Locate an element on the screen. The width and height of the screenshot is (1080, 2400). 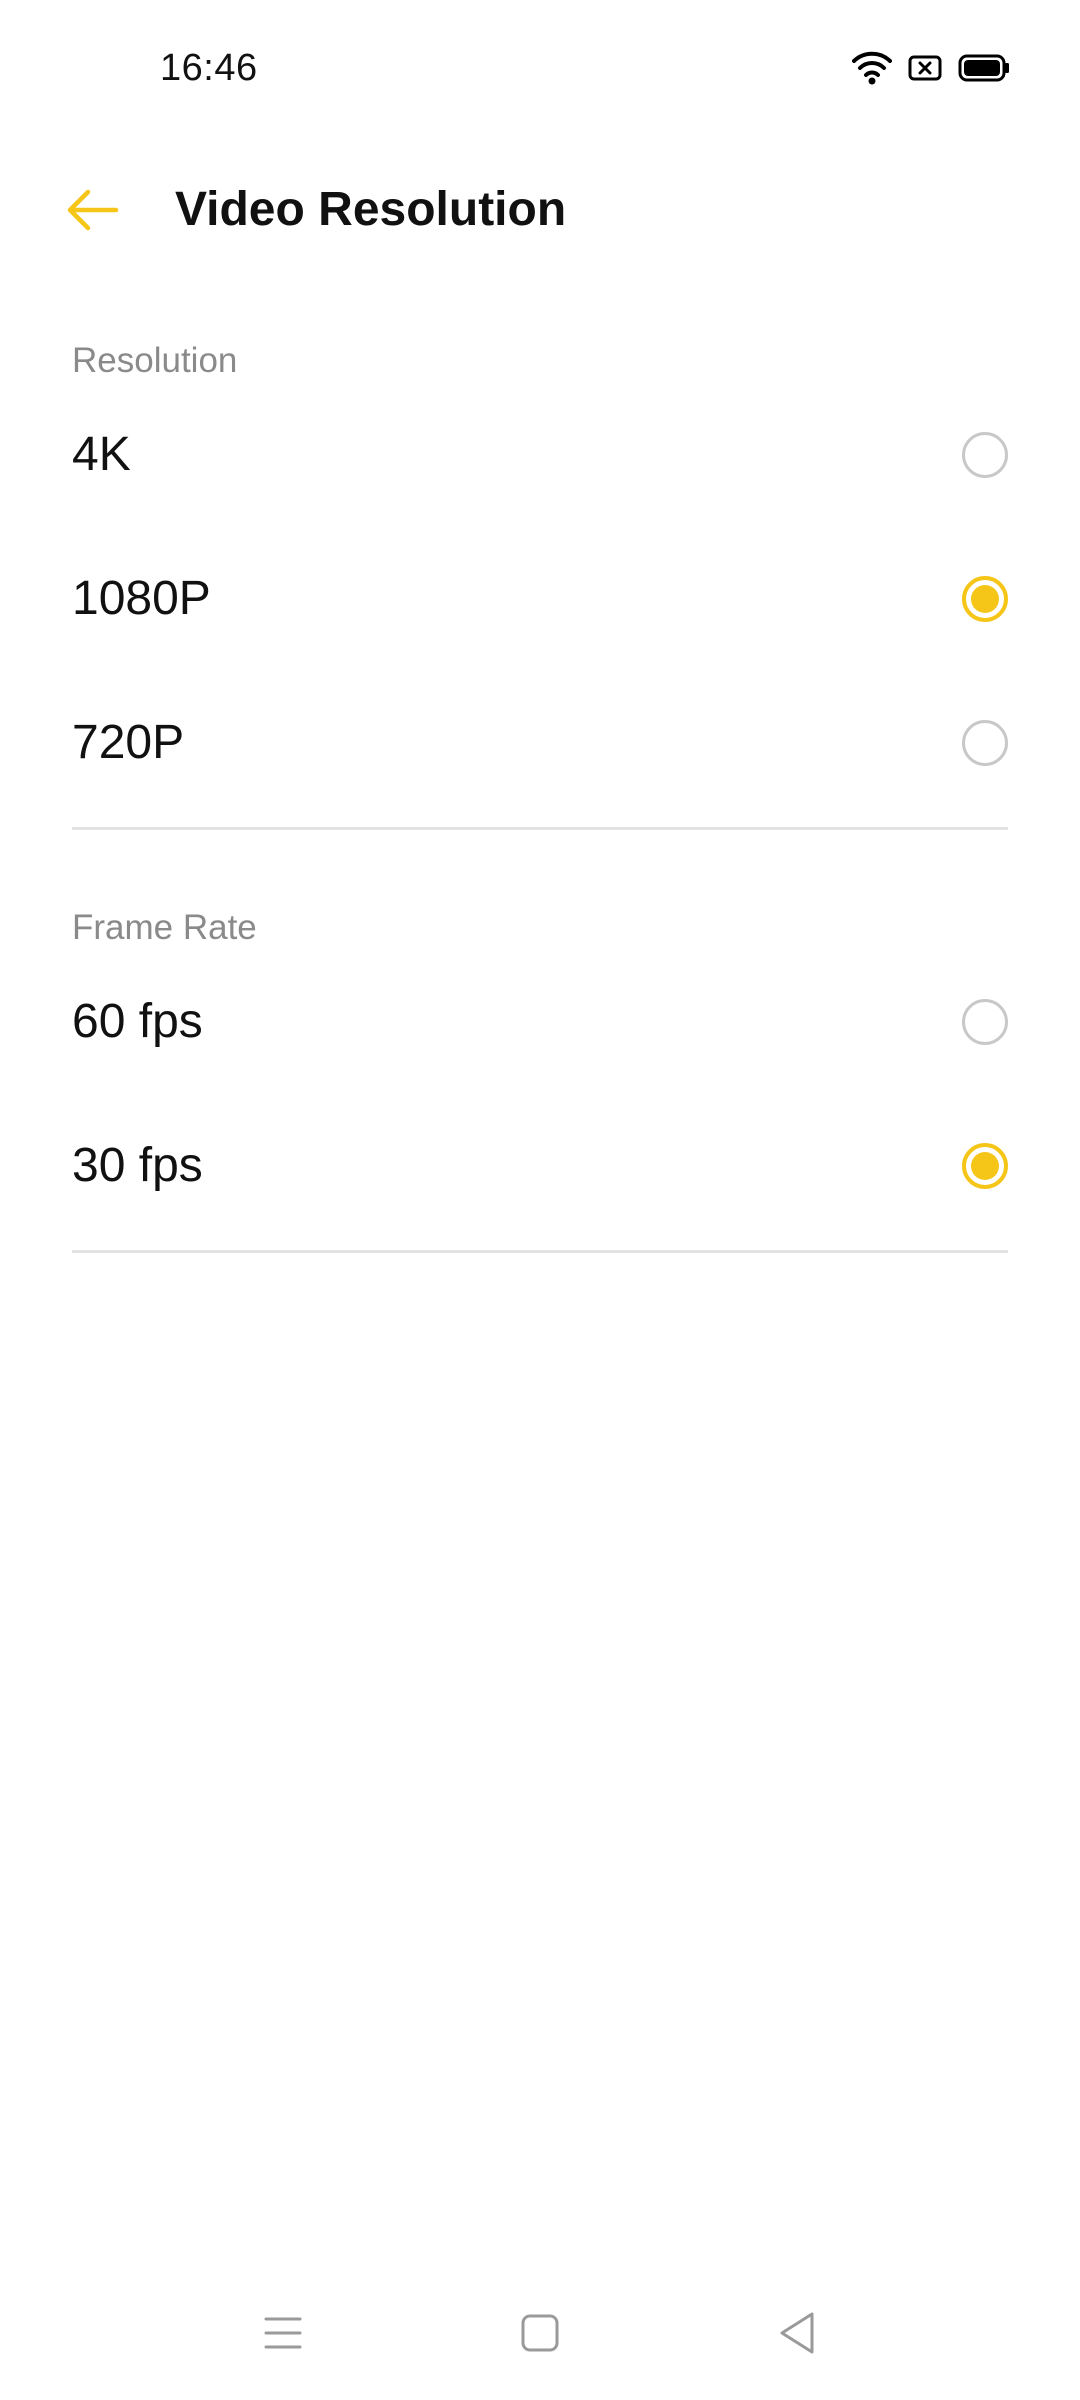
frame-rate-section: Frame Rate 60 fps 30 fps is located at coordinates (540, 1079).